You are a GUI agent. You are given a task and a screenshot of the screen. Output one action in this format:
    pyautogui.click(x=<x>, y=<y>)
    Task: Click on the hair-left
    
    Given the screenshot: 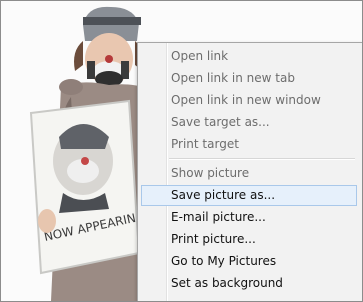 What is the action you would take?
    pyautogui.click(x=78, y=56)
    